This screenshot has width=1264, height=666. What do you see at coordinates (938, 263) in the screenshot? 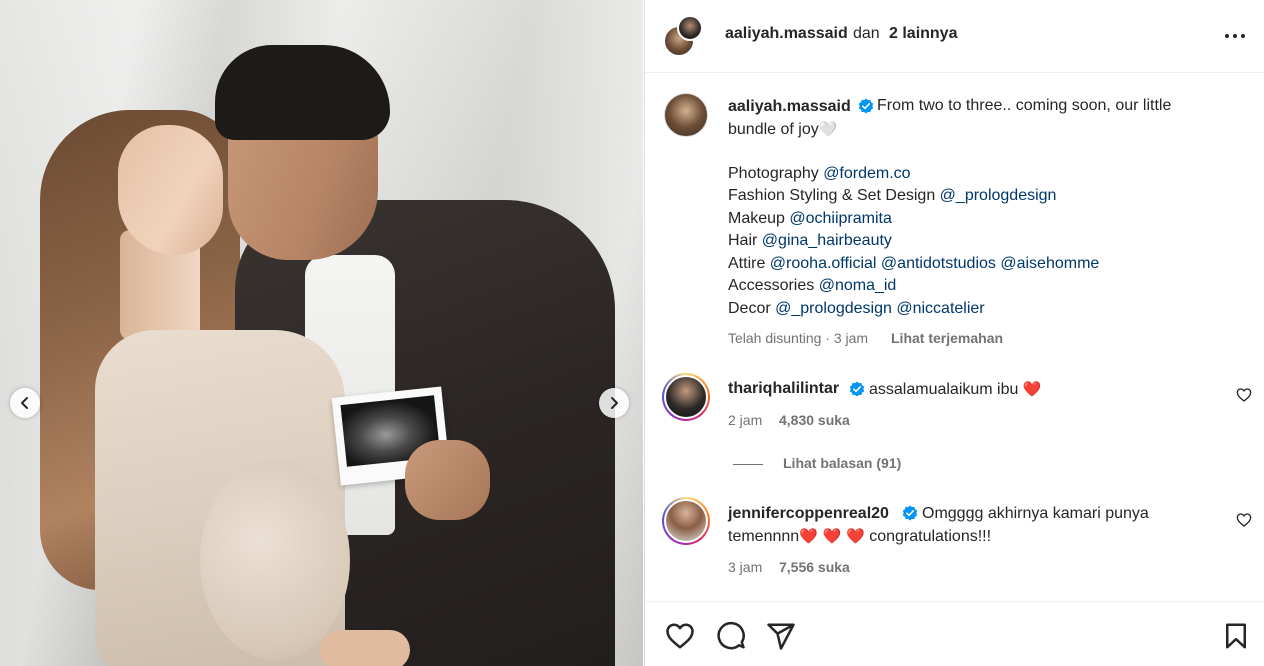
I see `mention-link: @antidotstudios` at bounding box center [938, 263].